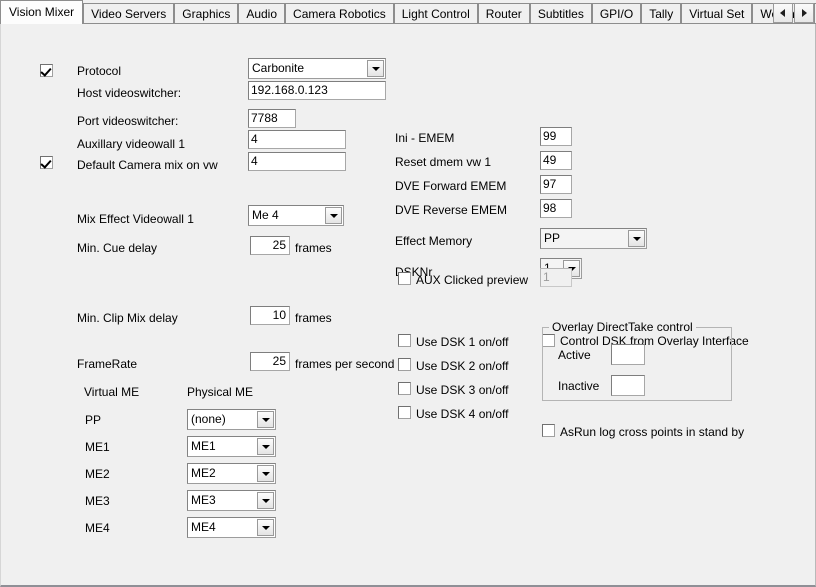  What do you see at coordinates (313, 318) in the screenshot?
I see `min-clip-mix-delay-units: frames` at bounding box center [313, 318].